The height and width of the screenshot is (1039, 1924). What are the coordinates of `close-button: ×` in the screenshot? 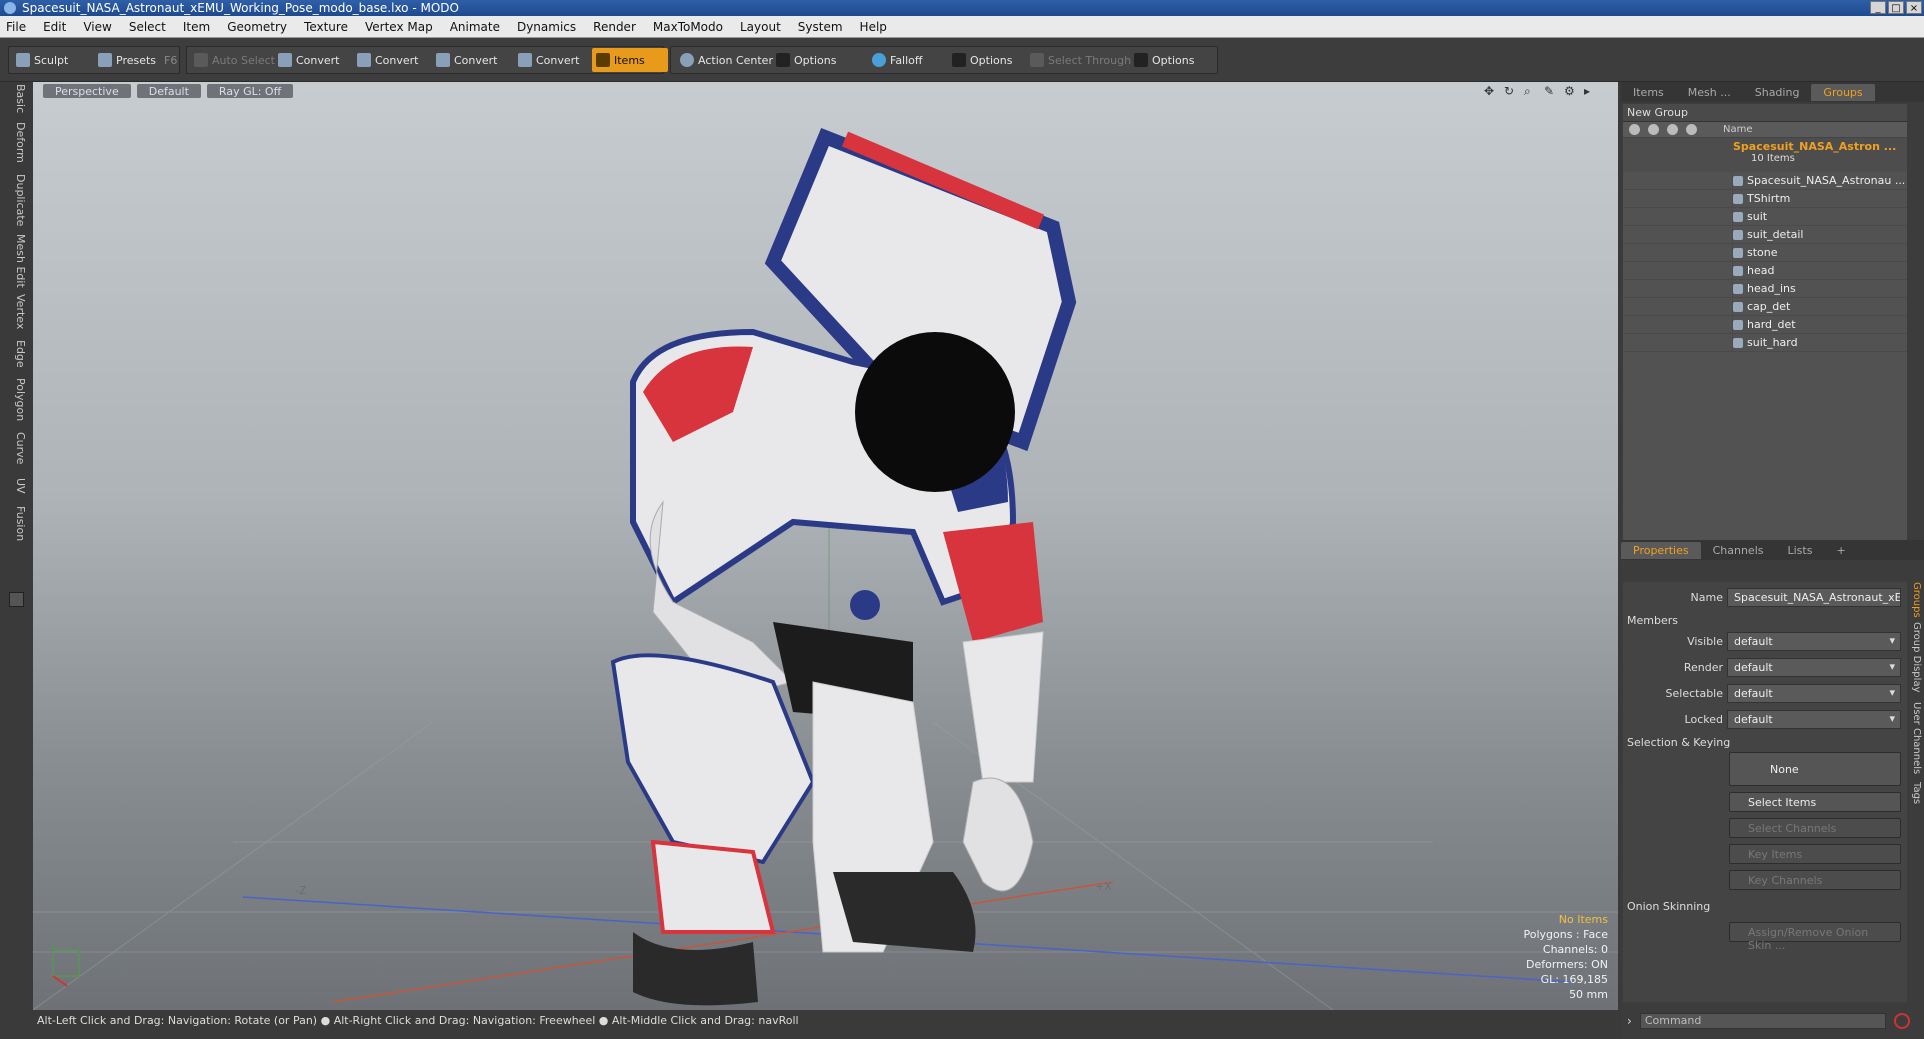 It's located at (1914, 7).